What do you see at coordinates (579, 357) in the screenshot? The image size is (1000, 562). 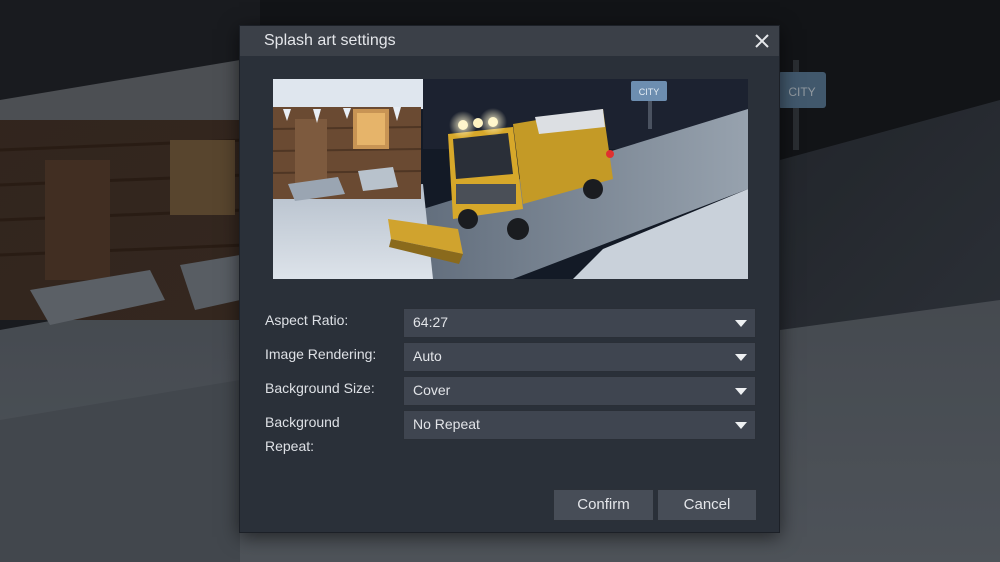 I see `image-rendering-select: Auto` at bounding box center [579, 357].